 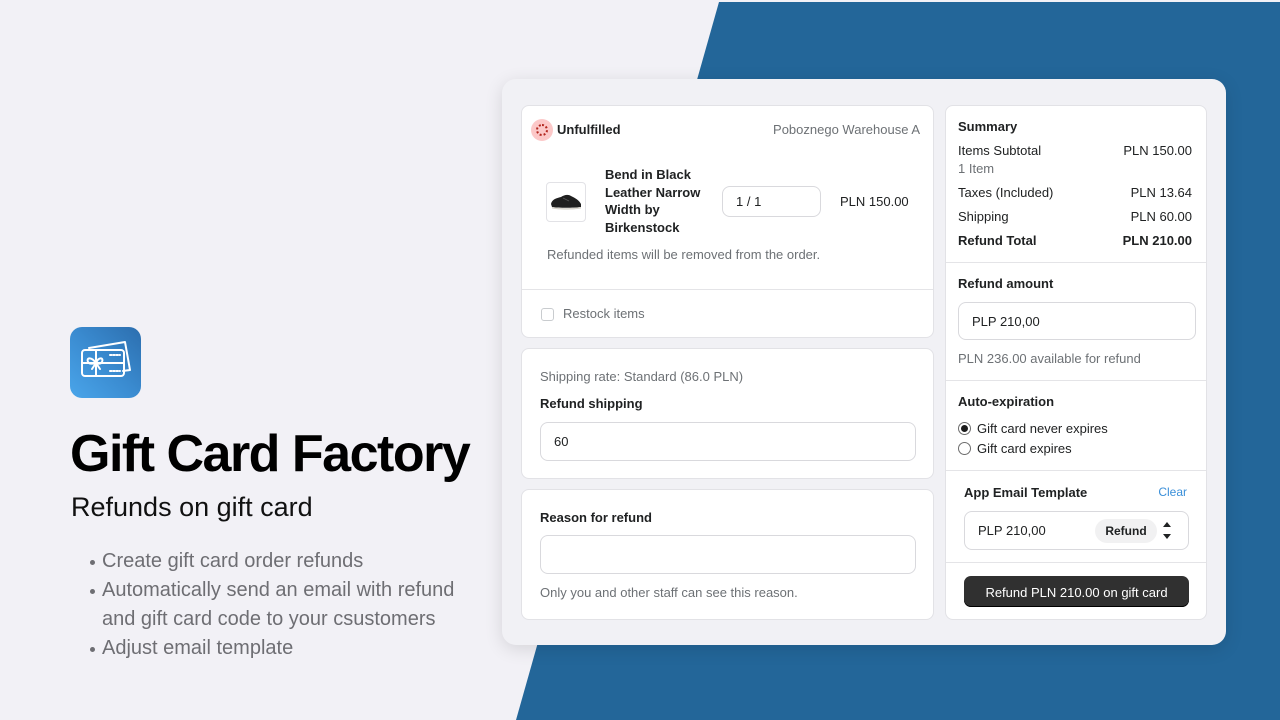 What do you see at coordinates (1157, 150) in the screenshot?
I see `summary-value: PLN 150.00` at bounding box center [1157, 150].